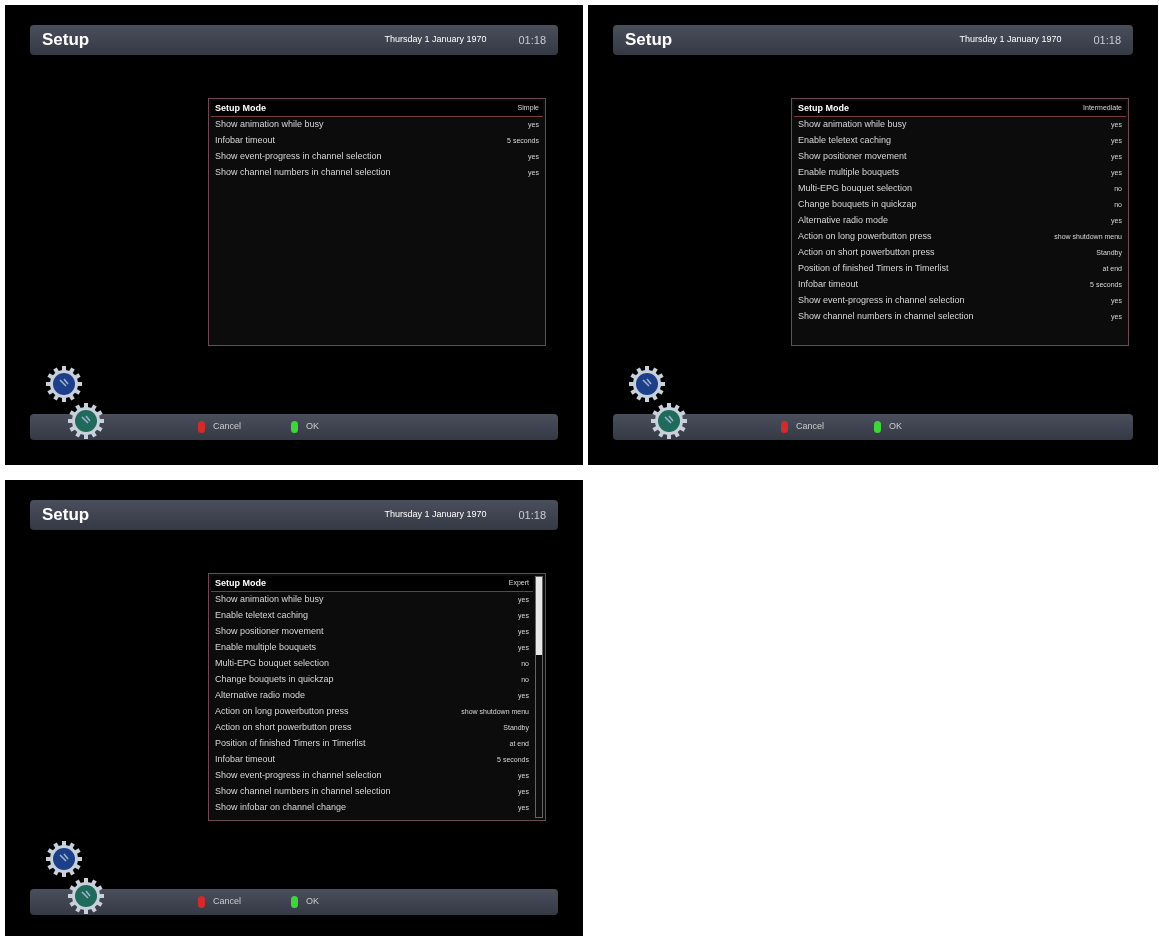 The width and height of the screenshot is (1159, 936). Describe the element at coordinates (539, 697) in the screenshot. I see `scrollbar` at that location.